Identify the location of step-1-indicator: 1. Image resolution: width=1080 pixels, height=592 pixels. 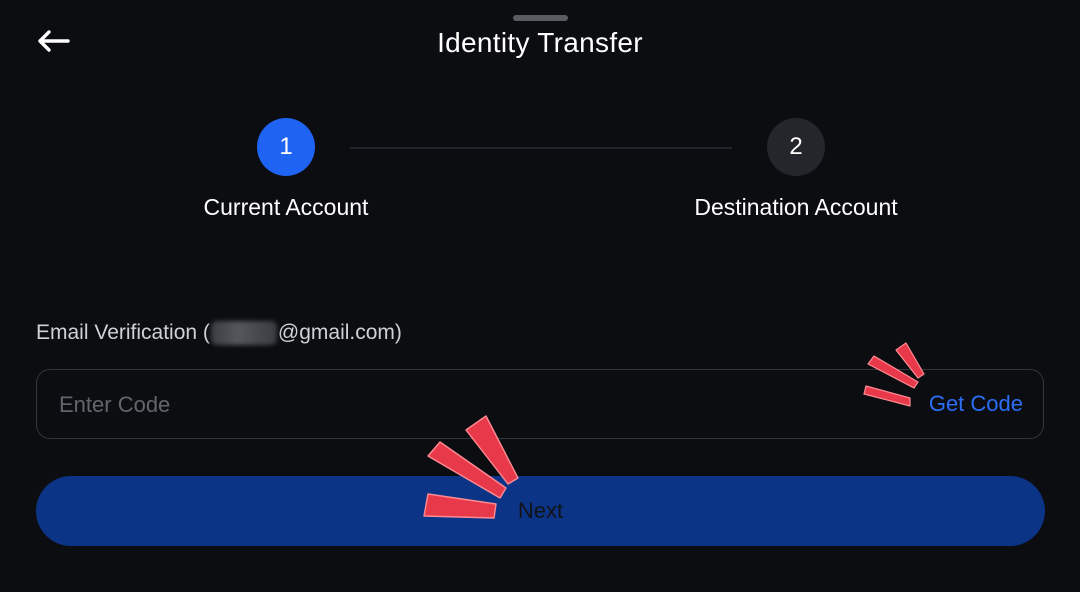
(286, 147).